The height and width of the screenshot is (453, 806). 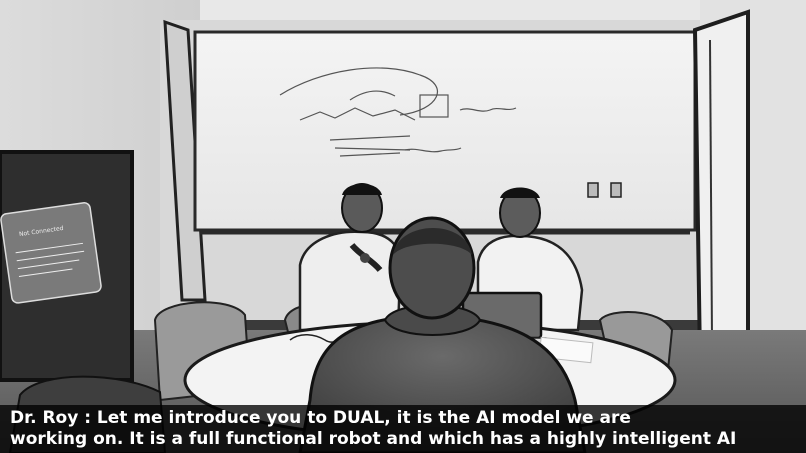 I want to click on tv-dialog-box, so click(x=51, y=253).